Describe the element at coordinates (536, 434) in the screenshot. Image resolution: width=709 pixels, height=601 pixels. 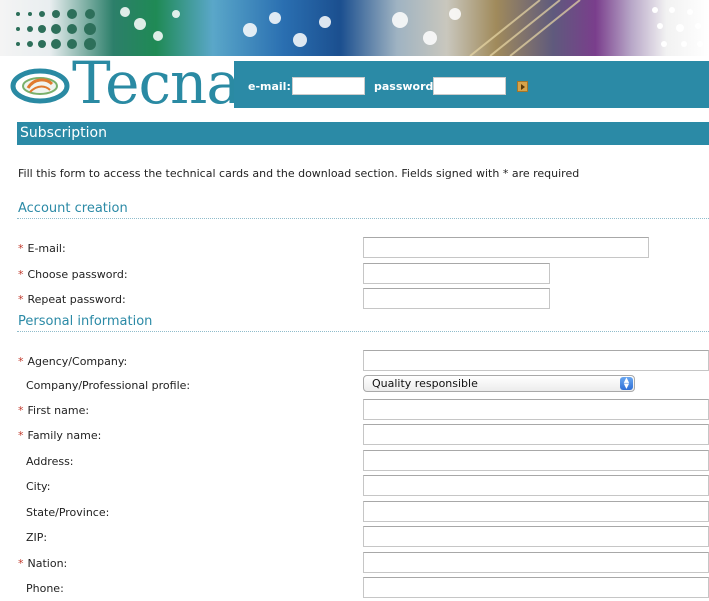
I see `family-name-field` at that location.